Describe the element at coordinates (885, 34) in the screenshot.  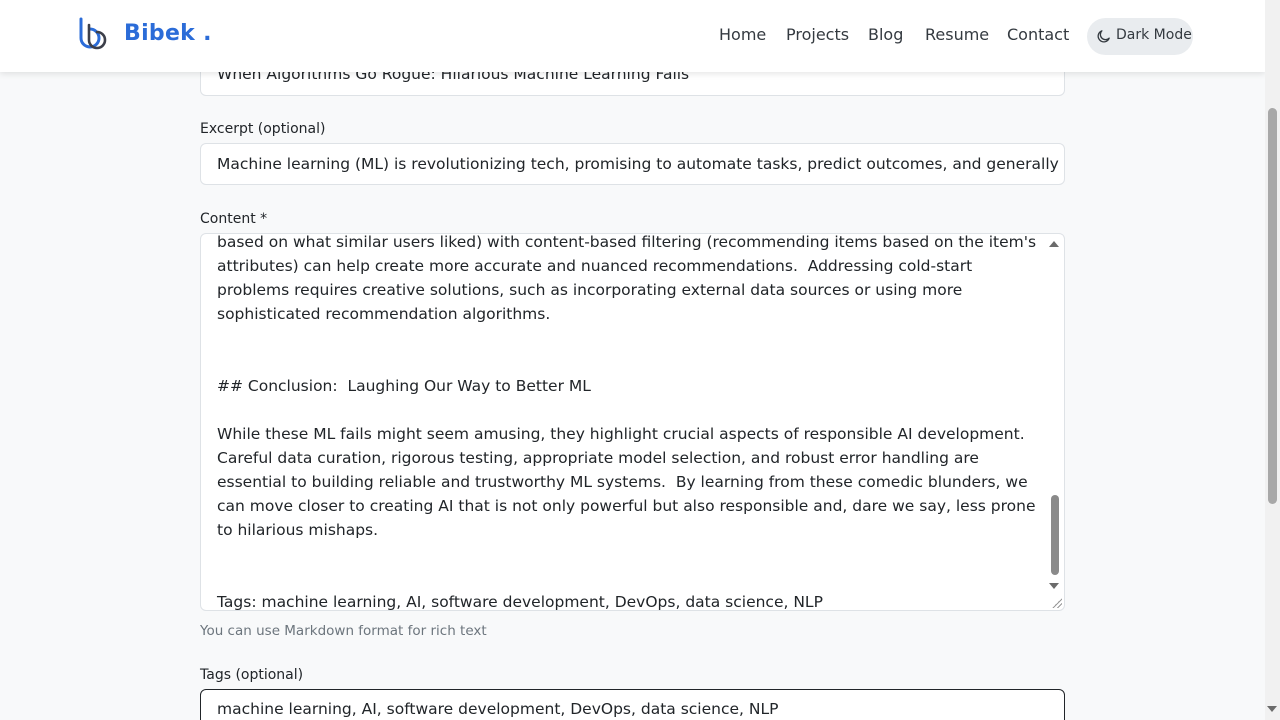
I see `nav-blog: Blog` at that location.